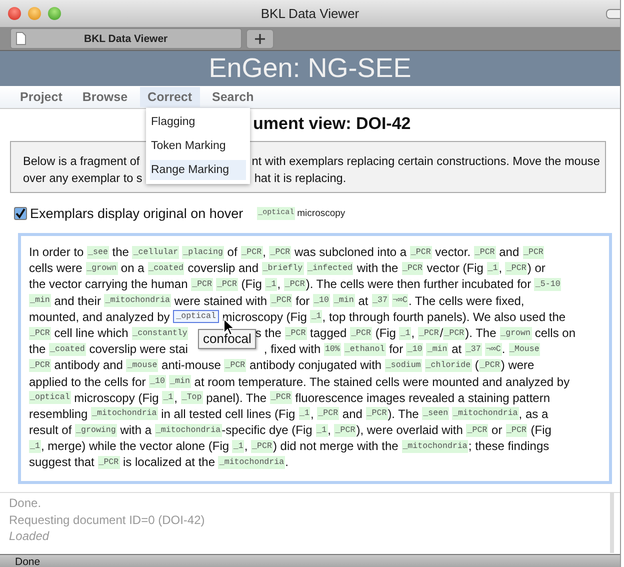 Image resolution: width=624 pixels, height=567 pixels. I want to click on exemplar-token: 10%, so click(332, 349).